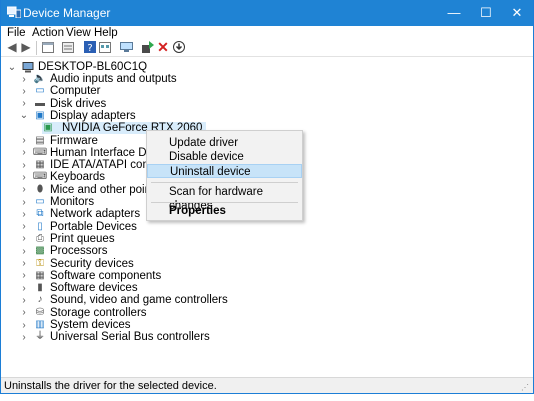 This screenshot has width=534, height=401. What do you see at coordinates (66, 239) in the screenshot?
I see `tree-category-item: › ⎙ Print queues` at bounding box center [66, 239].